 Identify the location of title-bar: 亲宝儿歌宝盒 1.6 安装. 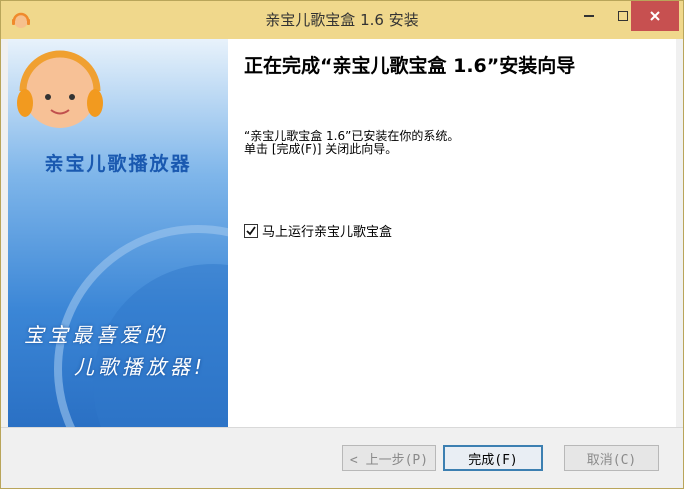
(342, 20).